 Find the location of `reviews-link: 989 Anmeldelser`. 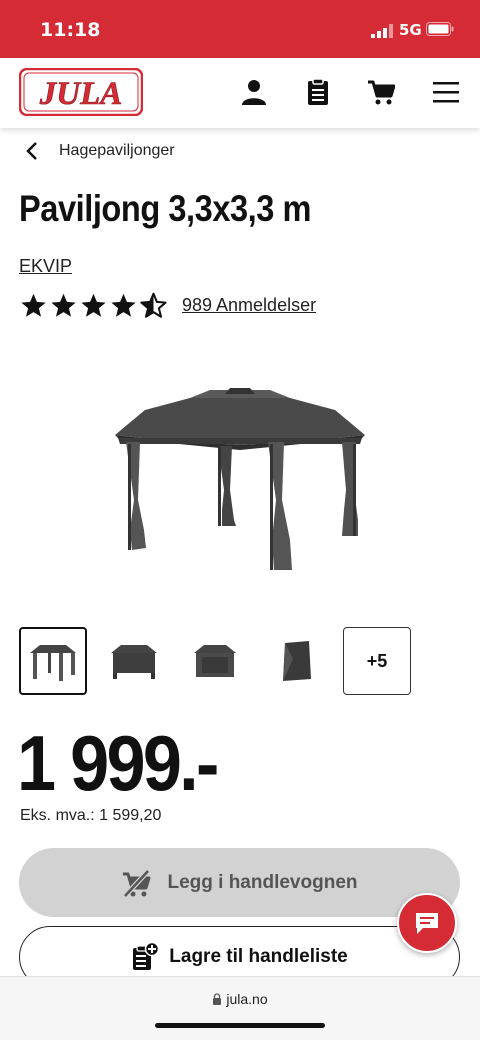

reviews-link: 989 Anmeldelser is located at coordinates (249, 305).